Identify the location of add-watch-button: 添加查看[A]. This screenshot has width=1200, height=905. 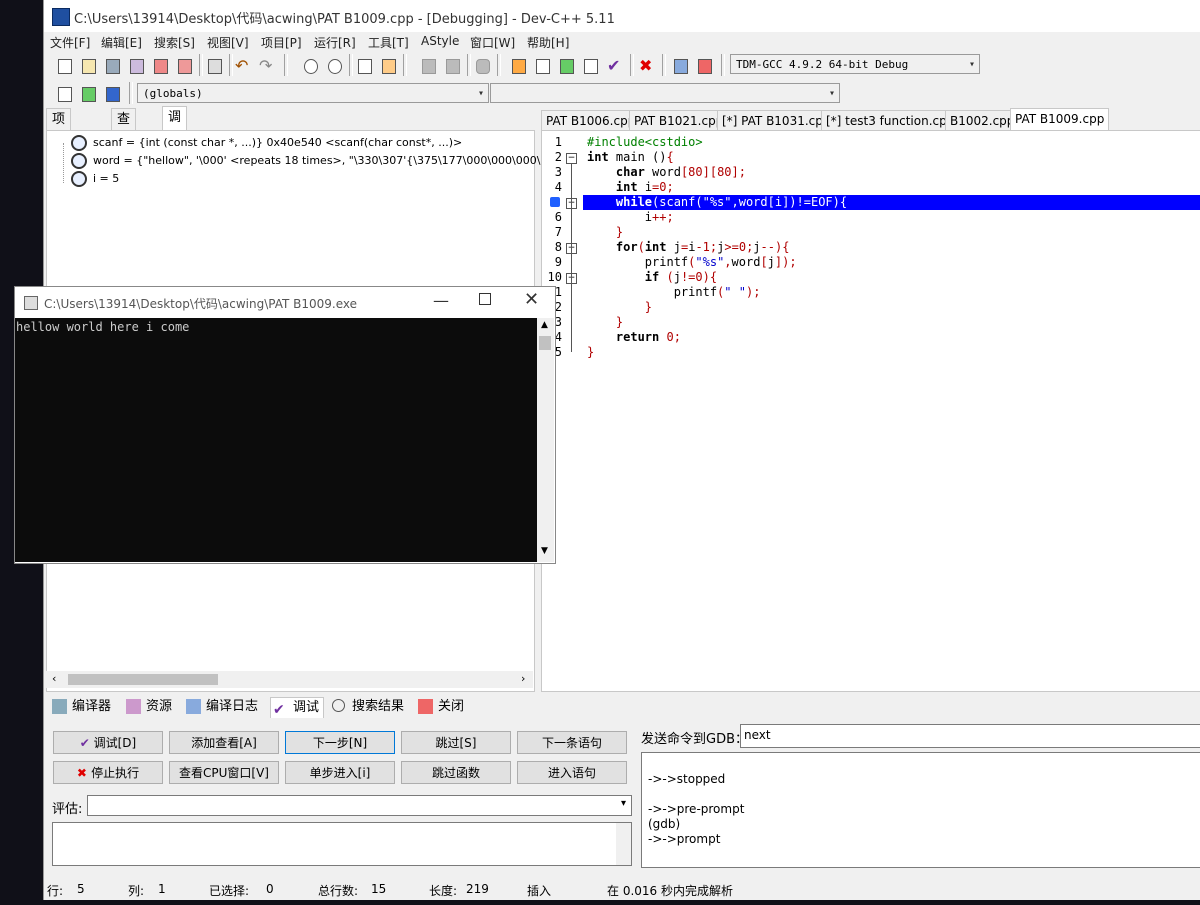
(224, 742).